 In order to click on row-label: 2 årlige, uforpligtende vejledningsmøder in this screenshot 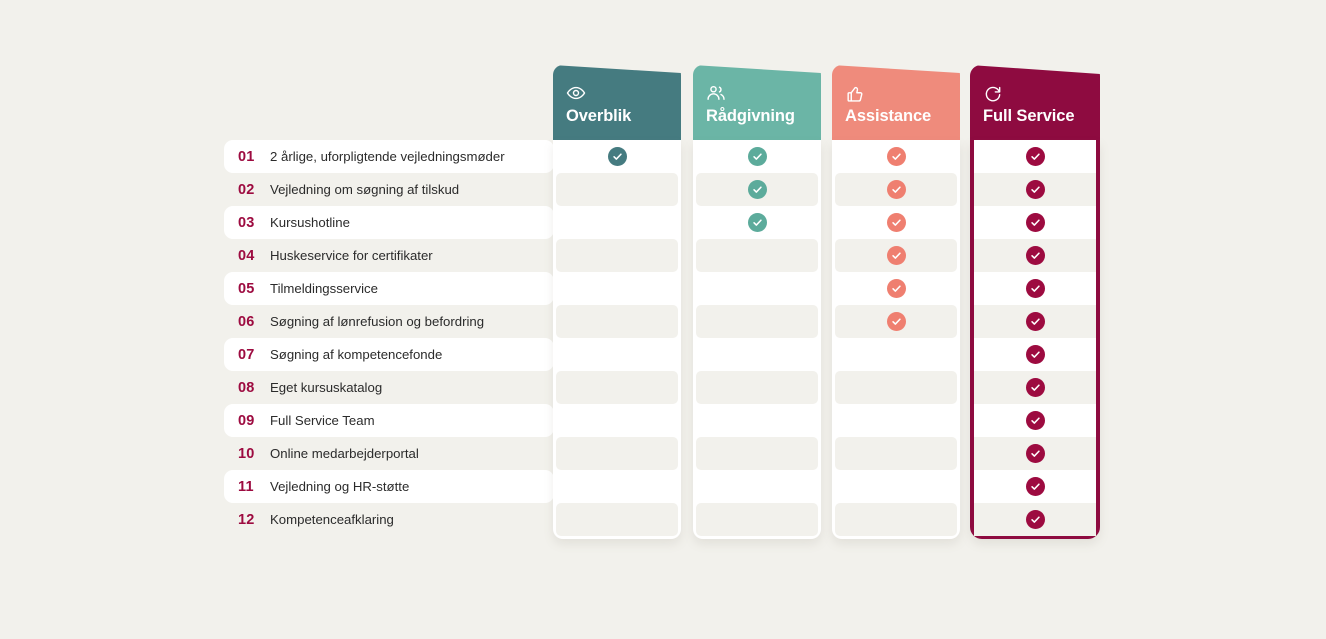, I will do `click(387, 156)`.